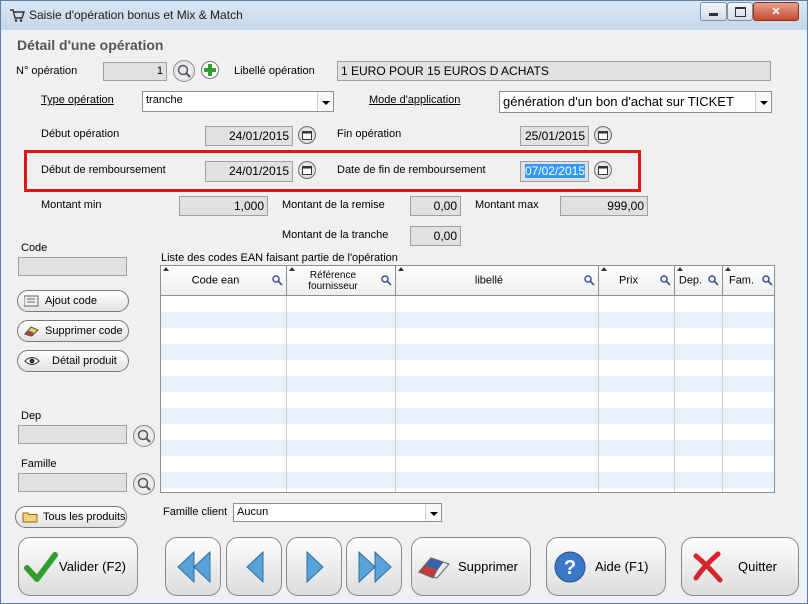 This screenshot has height=604, width=808. I want to click on famille-client-select: Aucun, so click(337, 512).